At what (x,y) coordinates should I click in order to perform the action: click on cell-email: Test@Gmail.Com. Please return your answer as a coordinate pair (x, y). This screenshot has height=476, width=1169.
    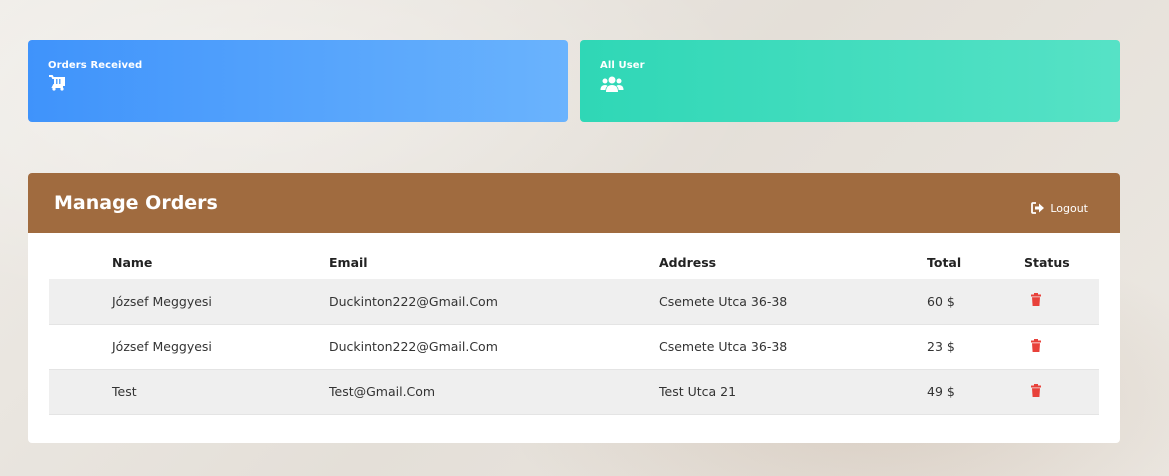
    Looking at the image, I should click on (494, 392).